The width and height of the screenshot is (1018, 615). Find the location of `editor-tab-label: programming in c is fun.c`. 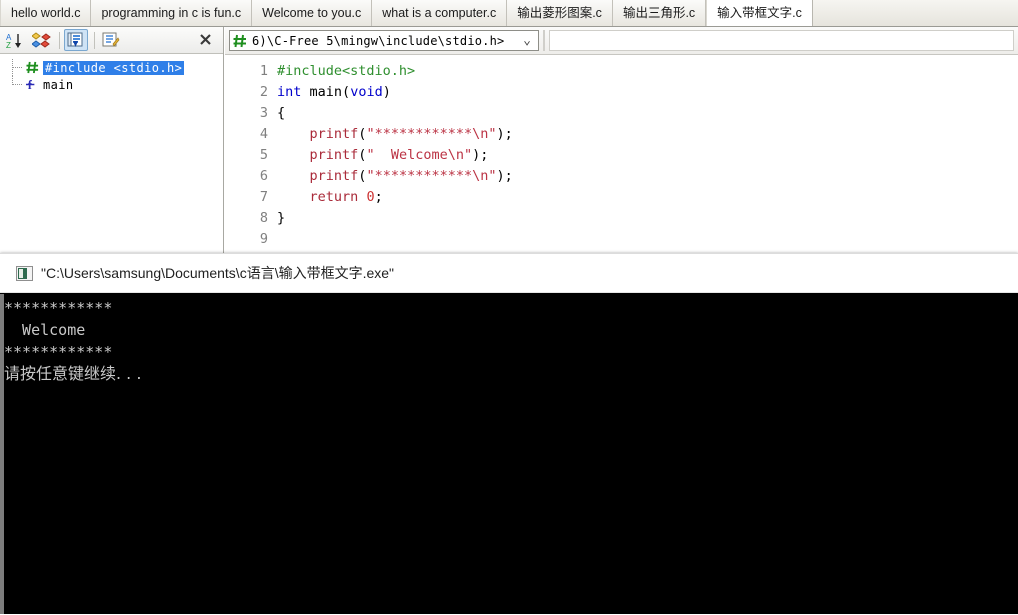

editor-tab-label: programming in c is fun.c is located at coordinates (171, 12).